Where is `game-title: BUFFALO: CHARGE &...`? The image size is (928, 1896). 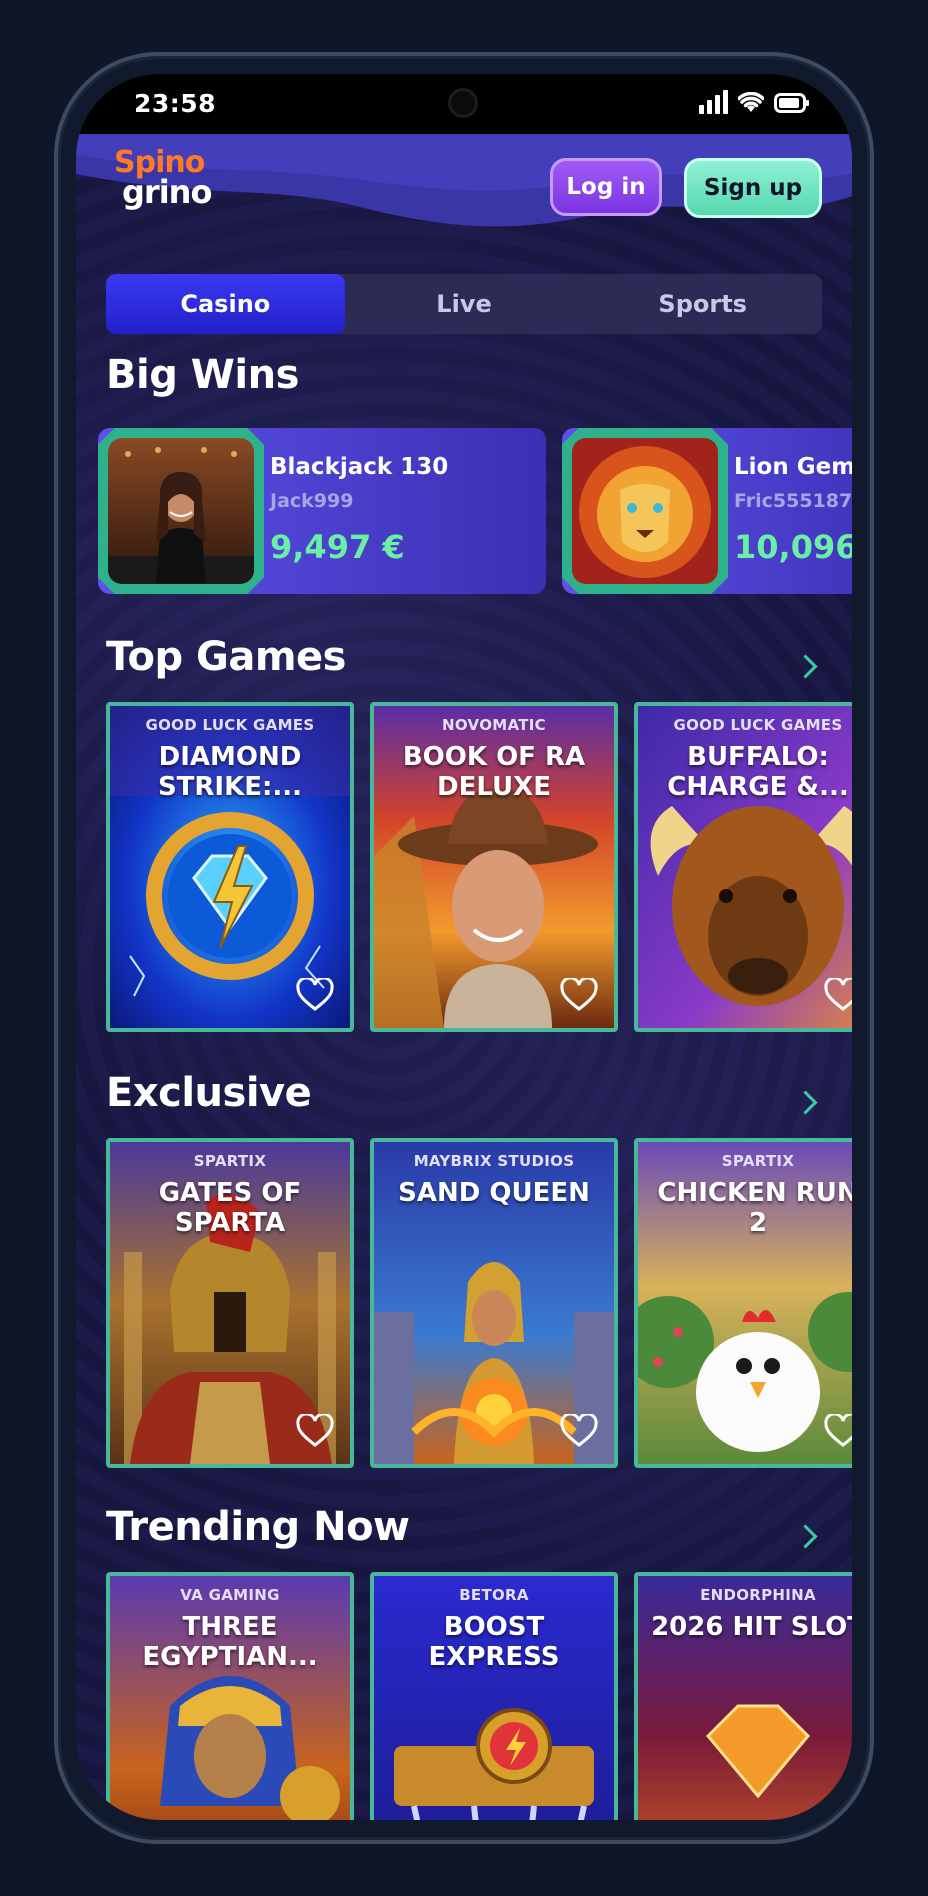 game-title: BUFFALO: CHARGE &... is located at coordinates (758, 772).